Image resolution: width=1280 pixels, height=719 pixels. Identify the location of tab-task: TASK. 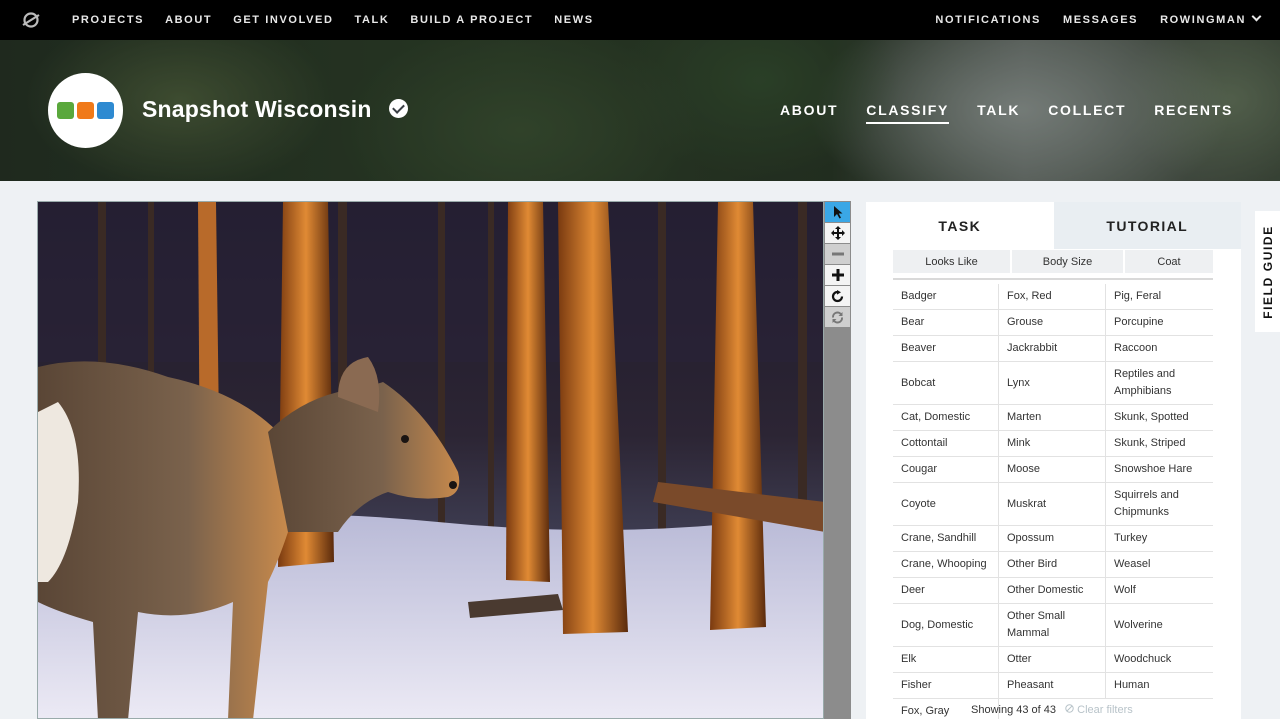
(960, 225).